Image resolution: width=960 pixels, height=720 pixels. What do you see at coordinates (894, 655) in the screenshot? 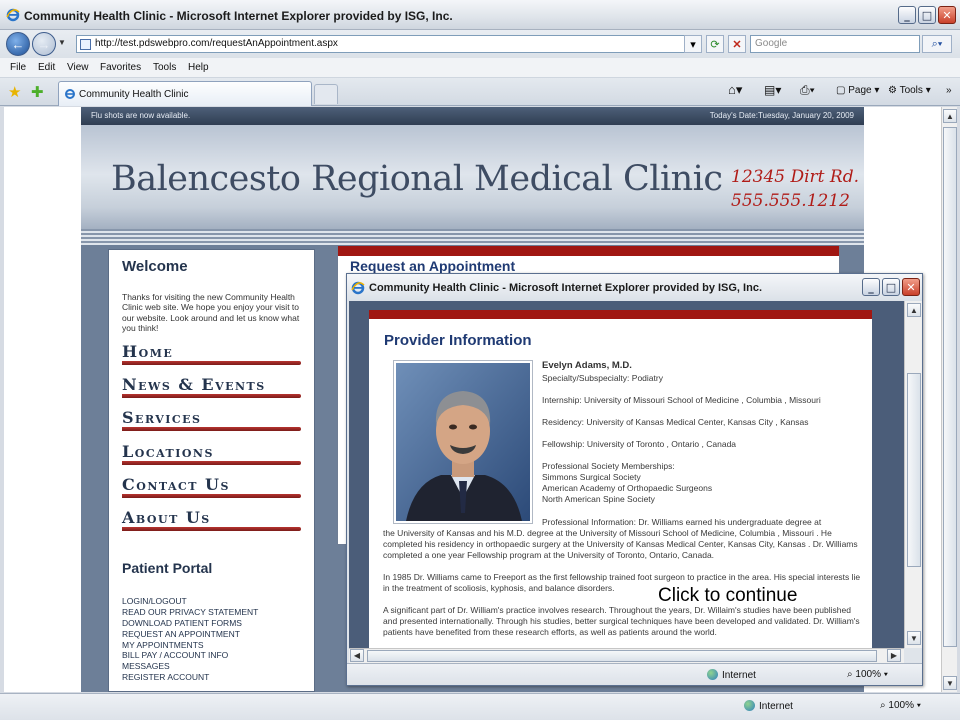
I see `popup-scroll-right-icon: ▶` at bounding box center [894, 655].